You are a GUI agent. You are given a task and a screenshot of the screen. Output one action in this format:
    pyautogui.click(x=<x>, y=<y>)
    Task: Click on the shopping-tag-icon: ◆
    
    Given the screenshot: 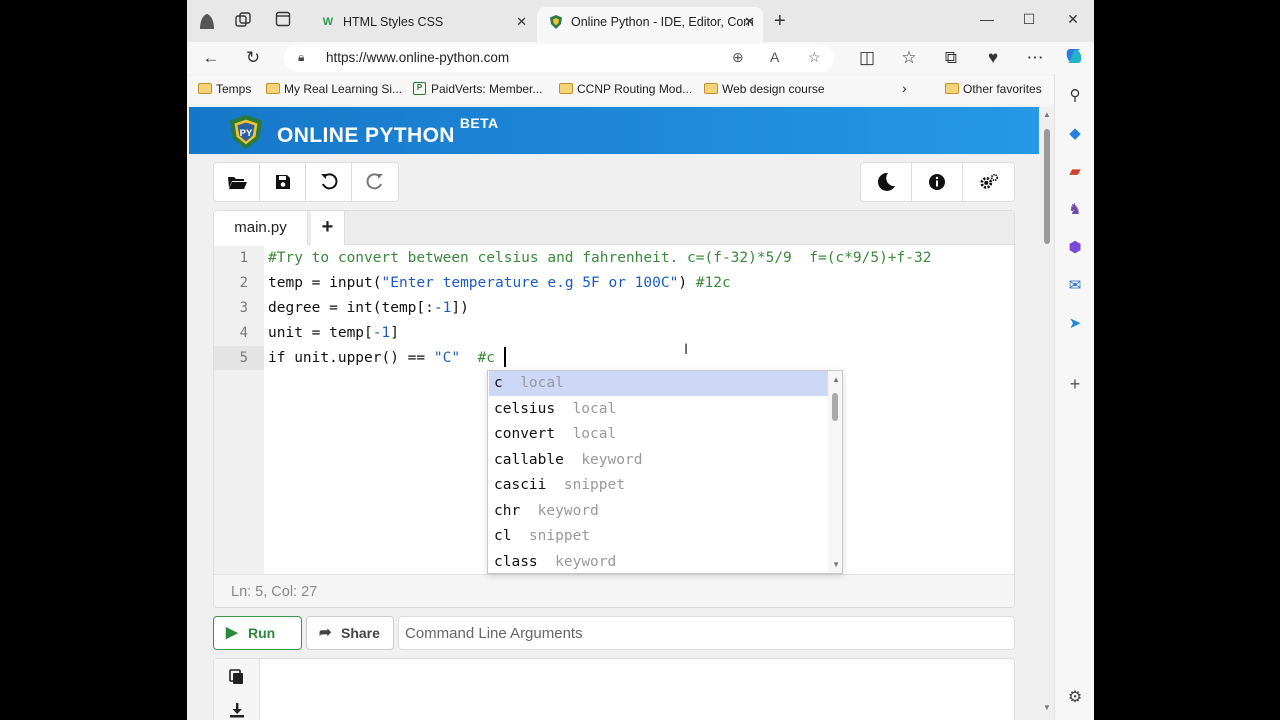 What is the action you would take?
    pyautogui.click(x=1075, y=134)
    